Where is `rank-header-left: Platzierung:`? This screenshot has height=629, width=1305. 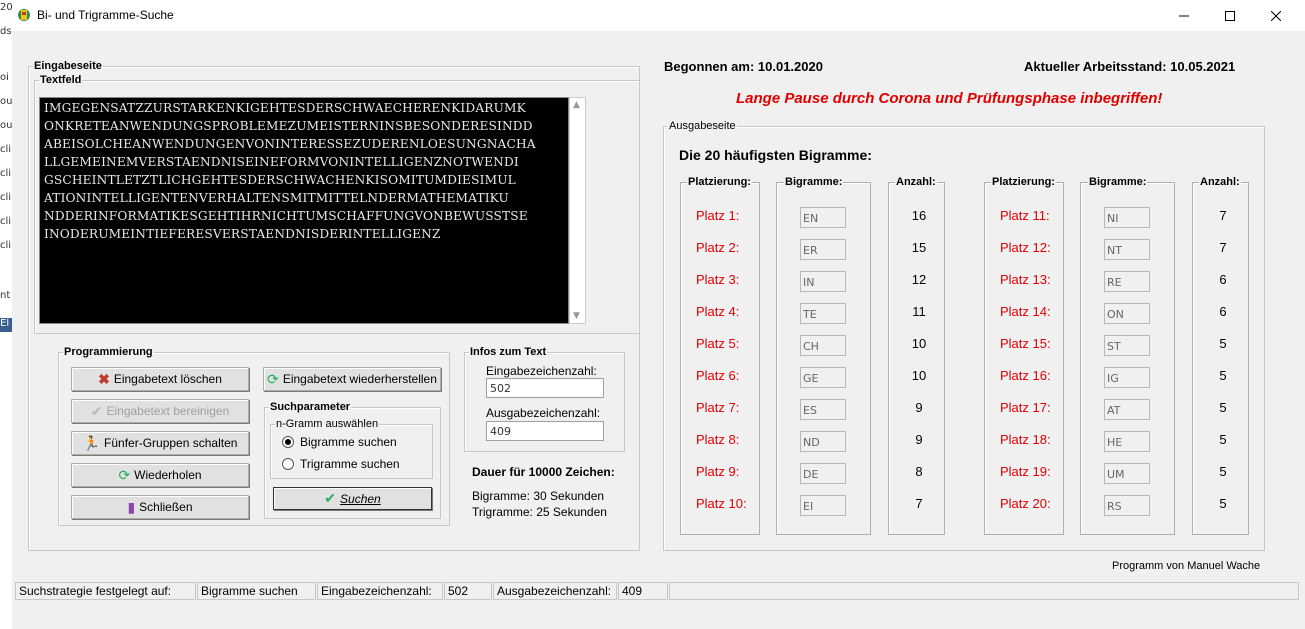 rank-header-left: Platzierung: is located at coordinates (719, 182).